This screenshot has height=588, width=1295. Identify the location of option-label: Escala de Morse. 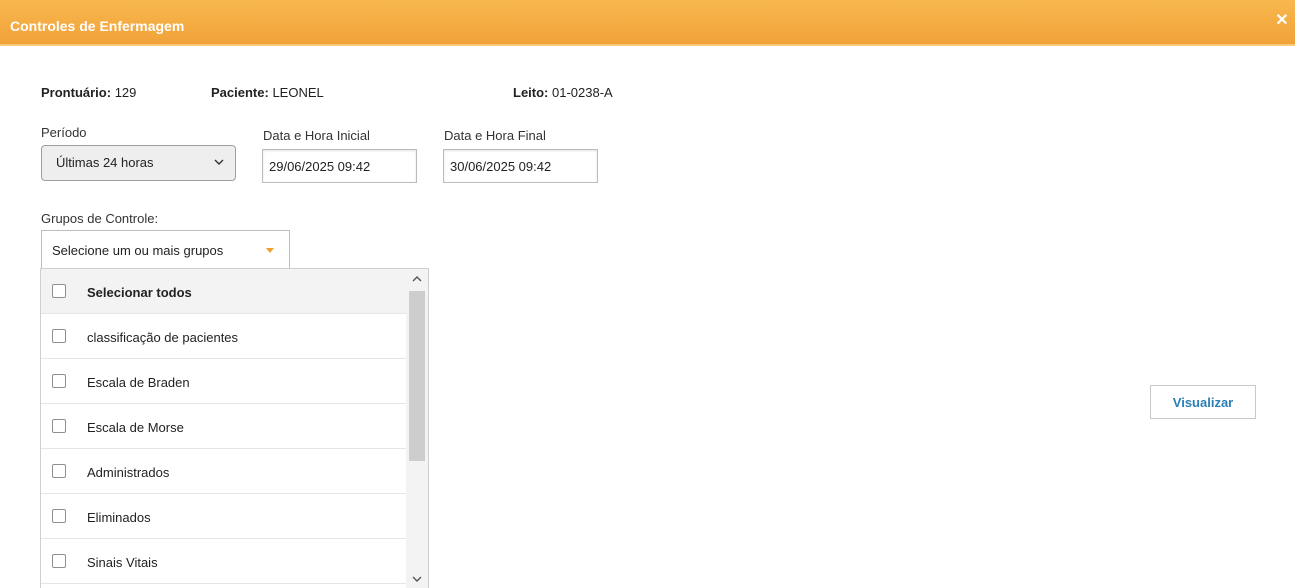
(135, 427).